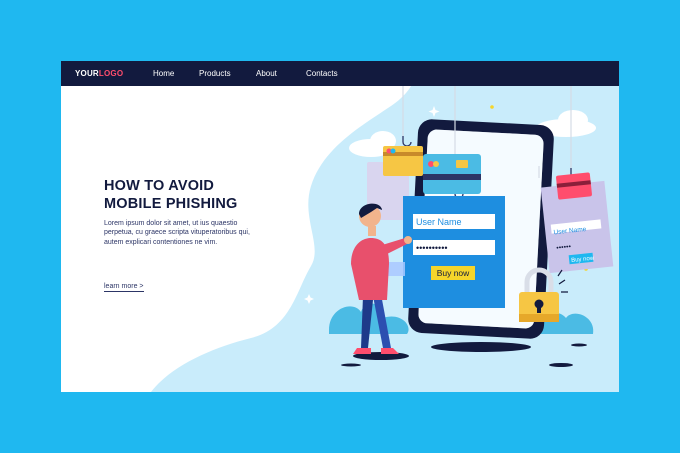 Image resolution: width=680 pixels, height=453 pixels. What do you see at coordinates (215, 73) in the screenshot?
I see `nav-item-products: Products` at bounding box center [215, 73].